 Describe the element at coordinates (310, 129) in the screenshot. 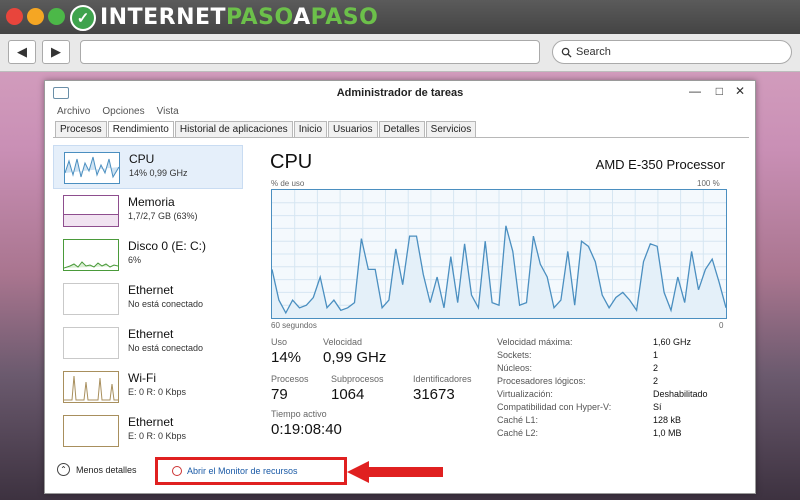

I see `tab-inicio: Inicio` at that location.